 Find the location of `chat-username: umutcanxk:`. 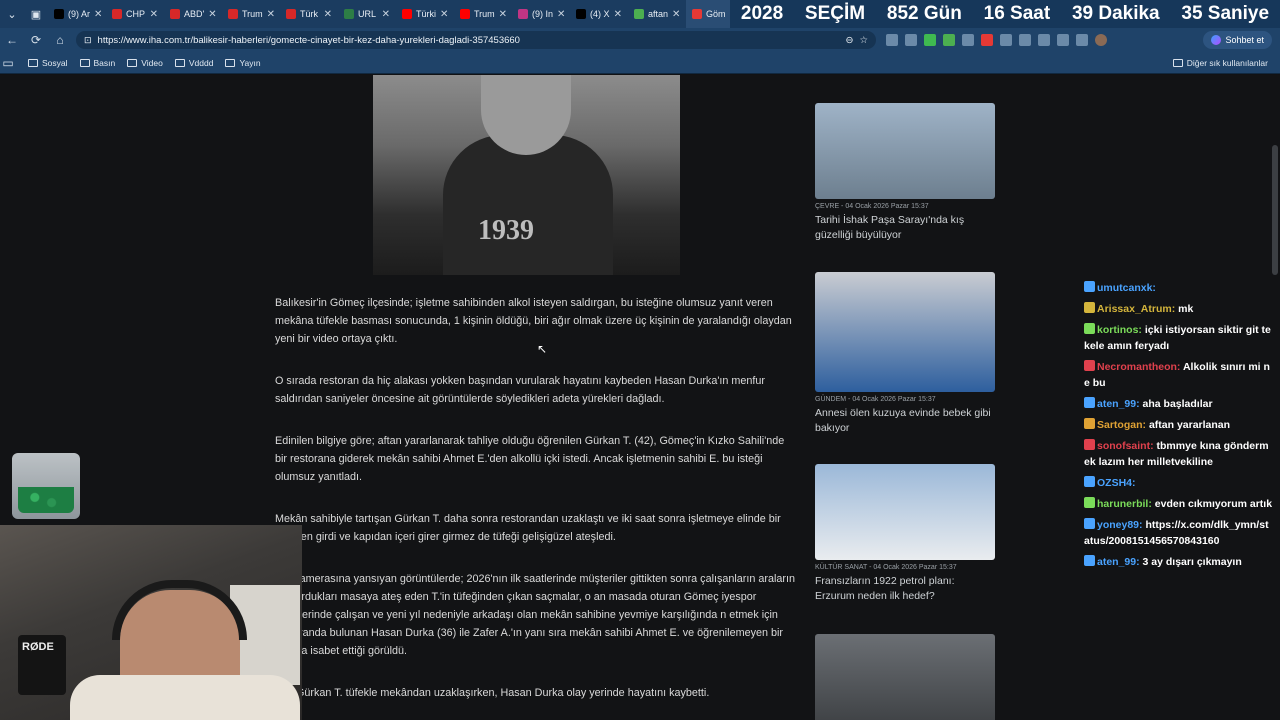

chat-username: umutcanxk: is located at coordinates (1126, 288).